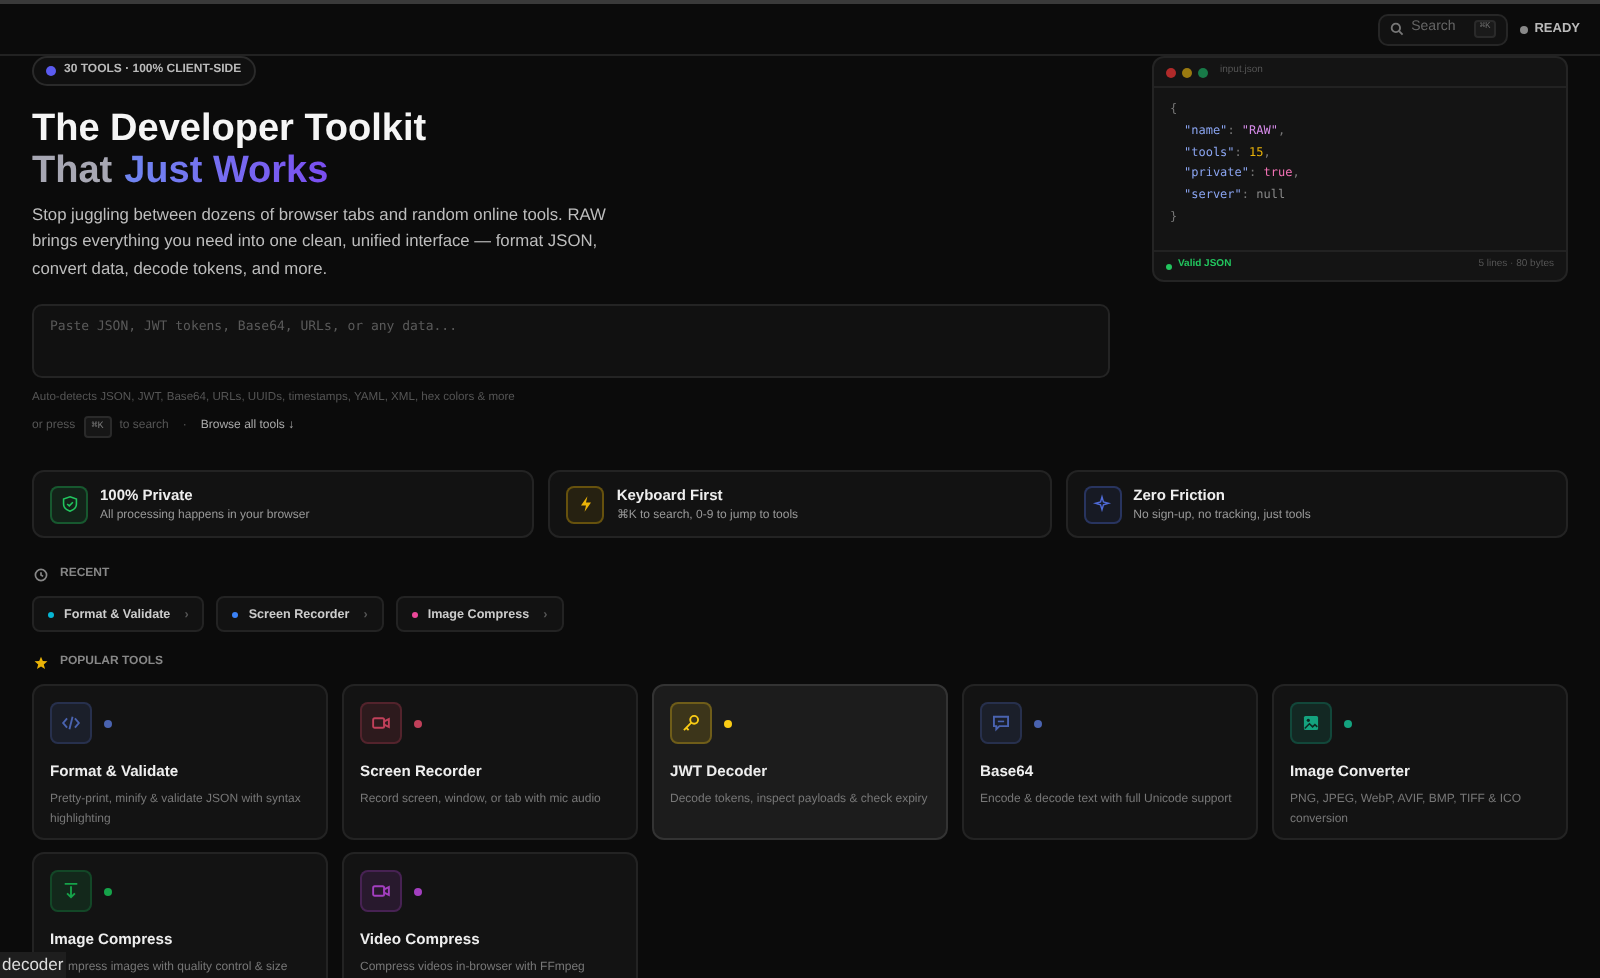 Image resolution: width=1600 pixels, height=978 pixels. What do you see at coordinates (41, 663) in the screenshot?
I see `star-icon` at bounding box center [41, 663].